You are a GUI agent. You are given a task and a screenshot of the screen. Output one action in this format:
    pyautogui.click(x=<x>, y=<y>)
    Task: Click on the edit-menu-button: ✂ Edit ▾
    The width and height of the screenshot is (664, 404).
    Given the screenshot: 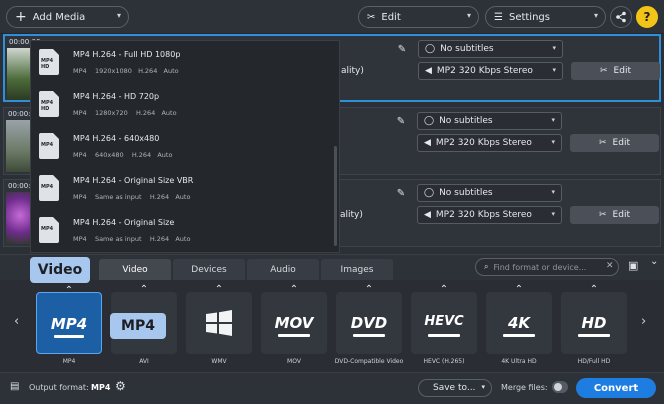 What is the action you would take?
    pyautogui.click(x=418, y=17)
    